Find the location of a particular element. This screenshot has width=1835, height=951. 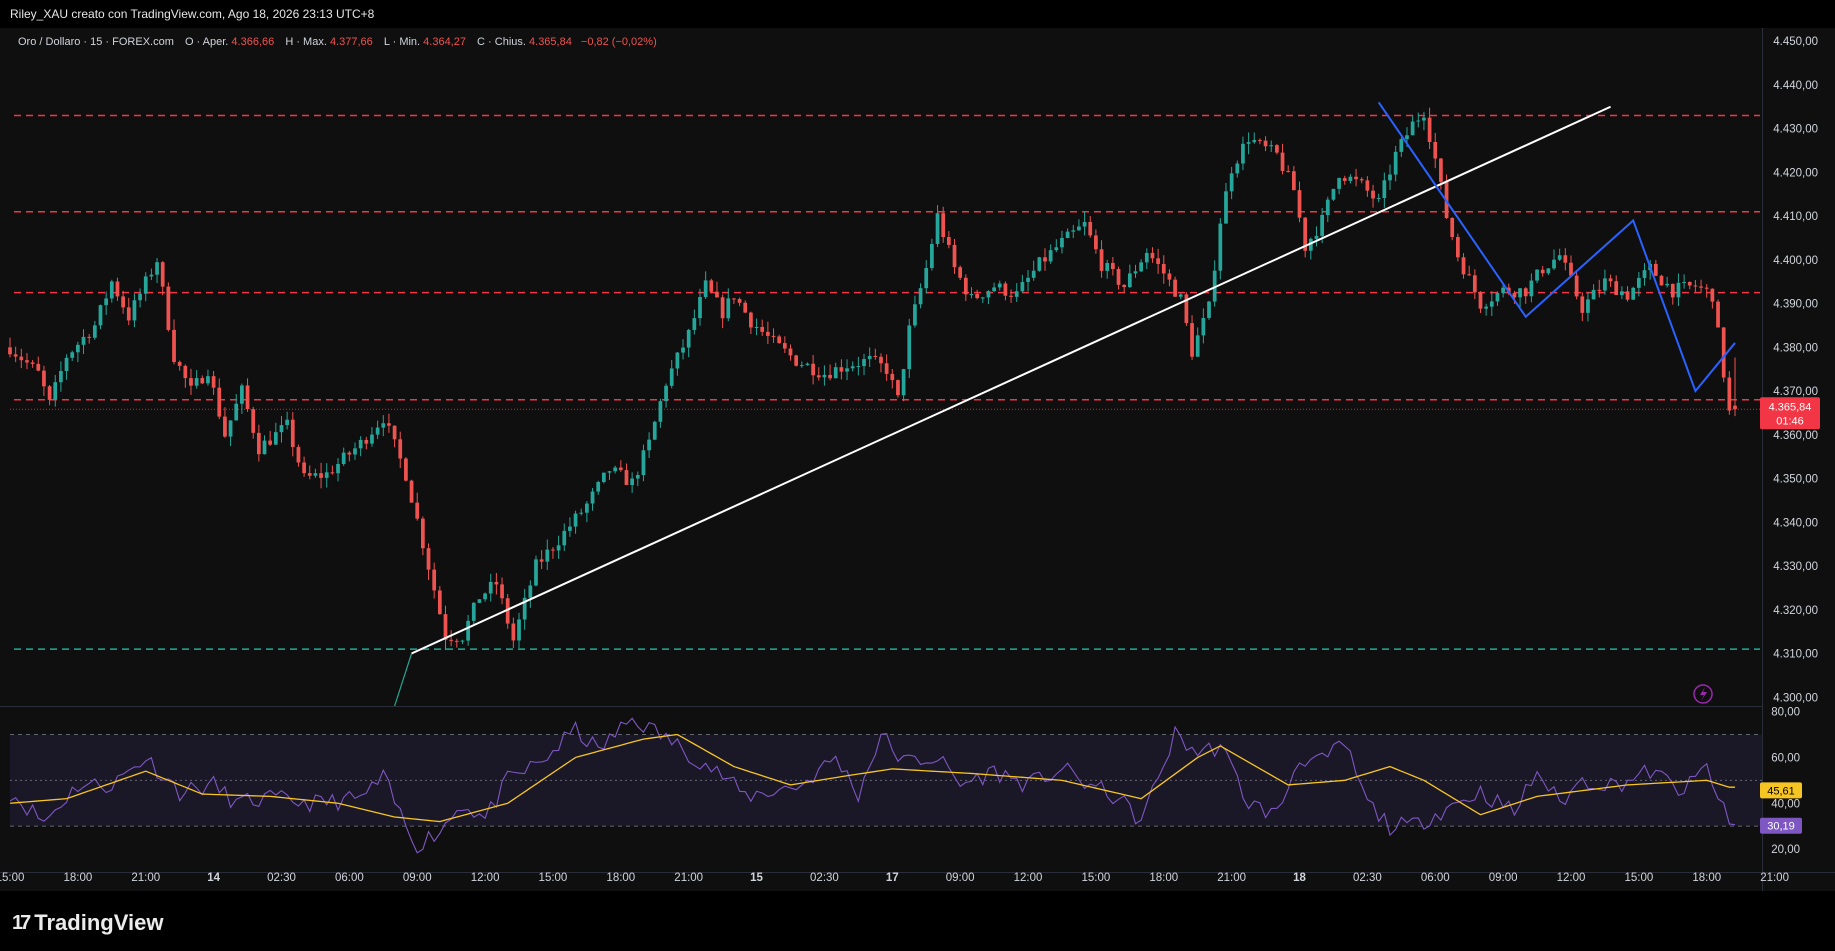

rsi-tick-label: 60,00 is located at coordinates (1785, 758).